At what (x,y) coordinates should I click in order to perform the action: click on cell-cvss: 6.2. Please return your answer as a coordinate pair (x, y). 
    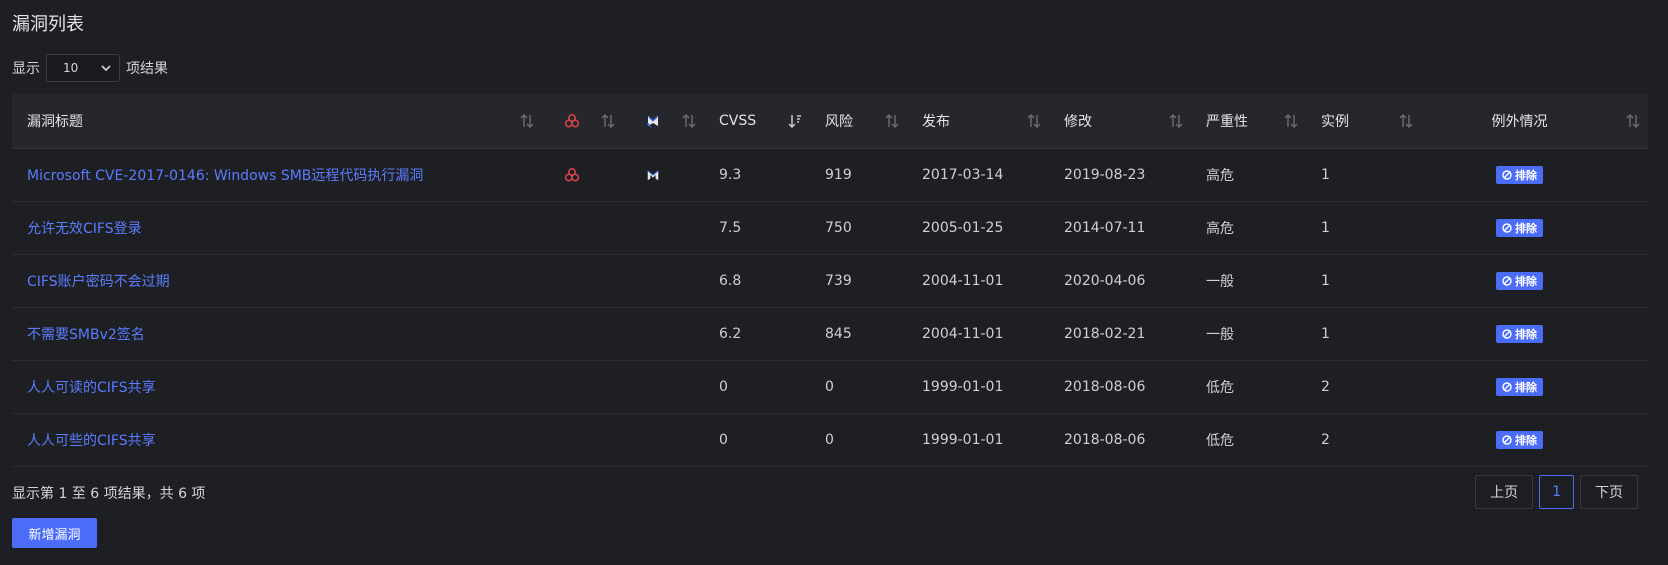
    Looking at the image, I should click on (730, 333).